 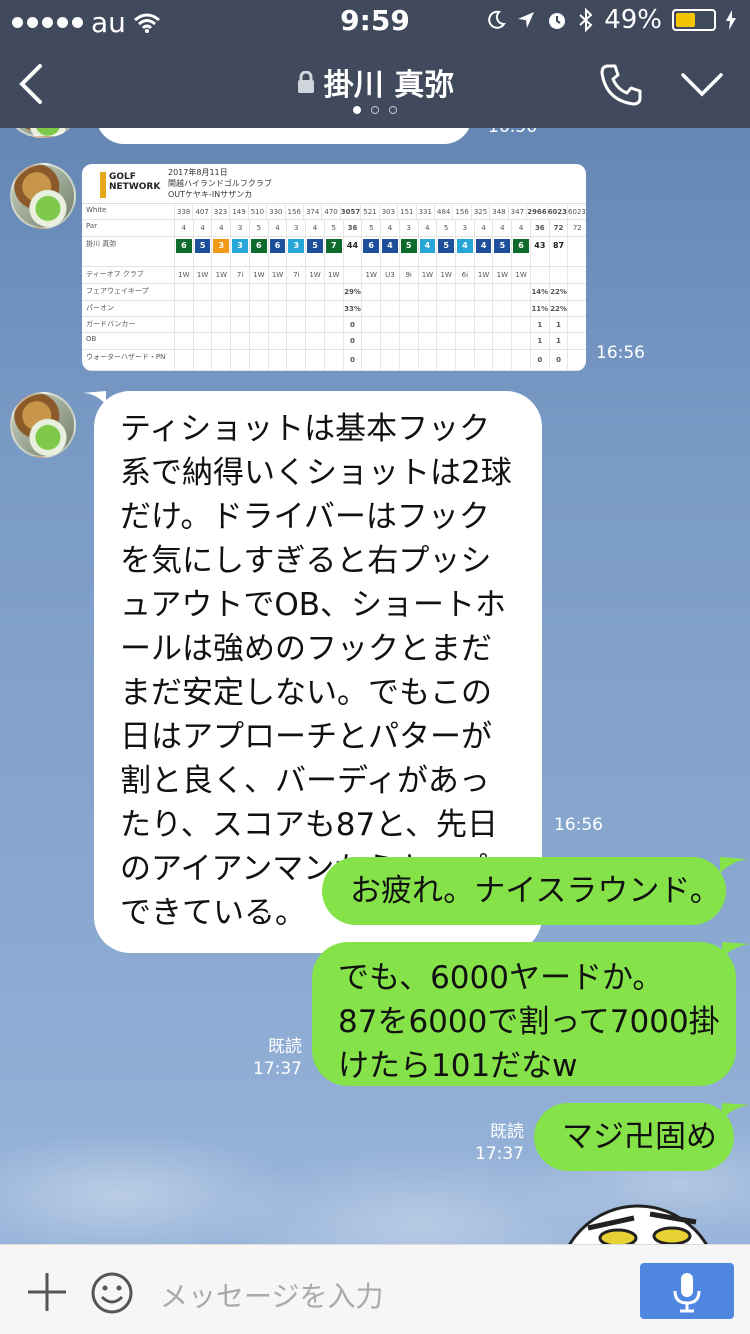 I want to click on scorecard-cell: 521, so click(x=369, y=211).